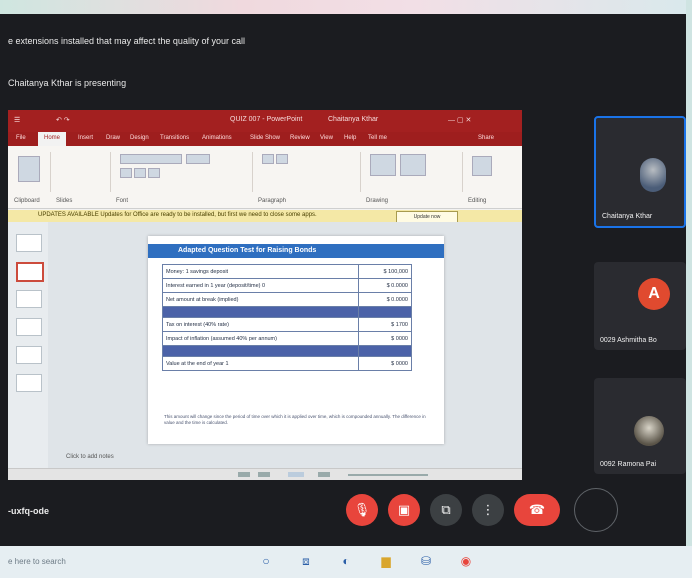 The width and height of the screenshot is (692, 578). I want to click on taskbar-search: e here to search, so click(37, 561).